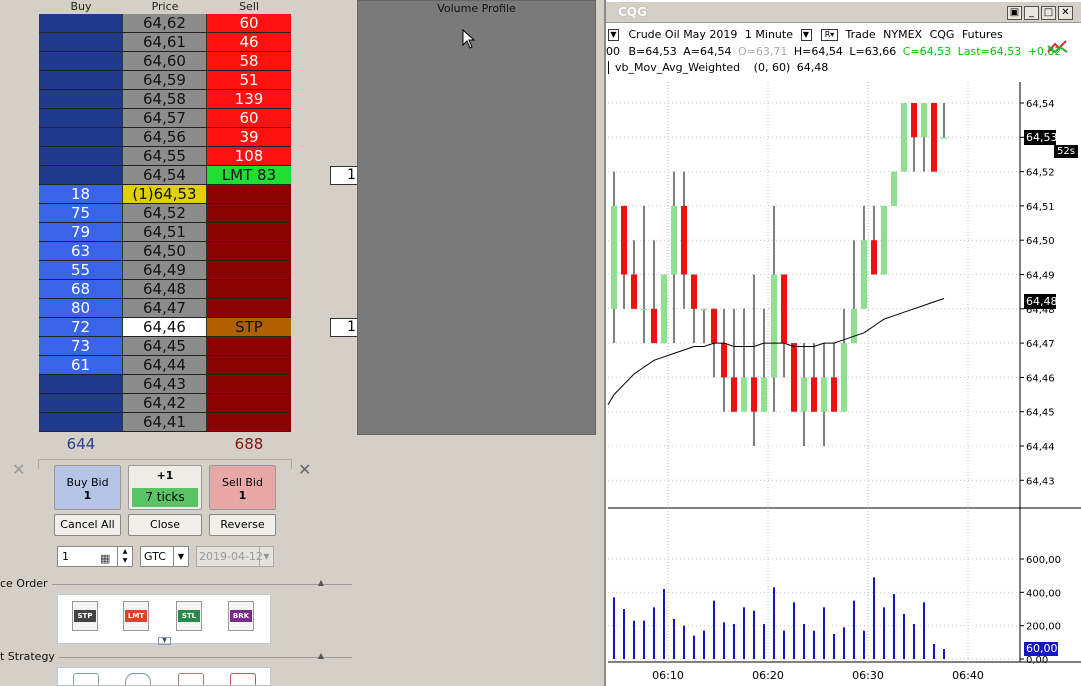 The height and width of the screenshot is (686, 1081). Describe the element at coordinates (81, 308) in the screenshot. I see `ladder-buy-cell: 80` at that location.